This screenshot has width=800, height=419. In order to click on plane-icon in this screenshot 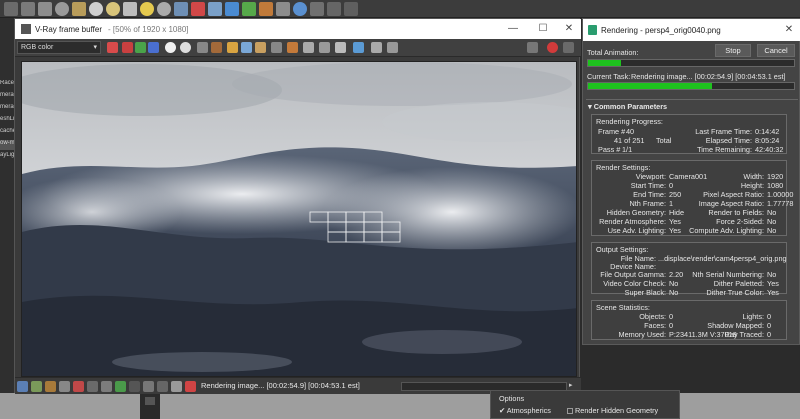, I will do `click(164, 8)`.